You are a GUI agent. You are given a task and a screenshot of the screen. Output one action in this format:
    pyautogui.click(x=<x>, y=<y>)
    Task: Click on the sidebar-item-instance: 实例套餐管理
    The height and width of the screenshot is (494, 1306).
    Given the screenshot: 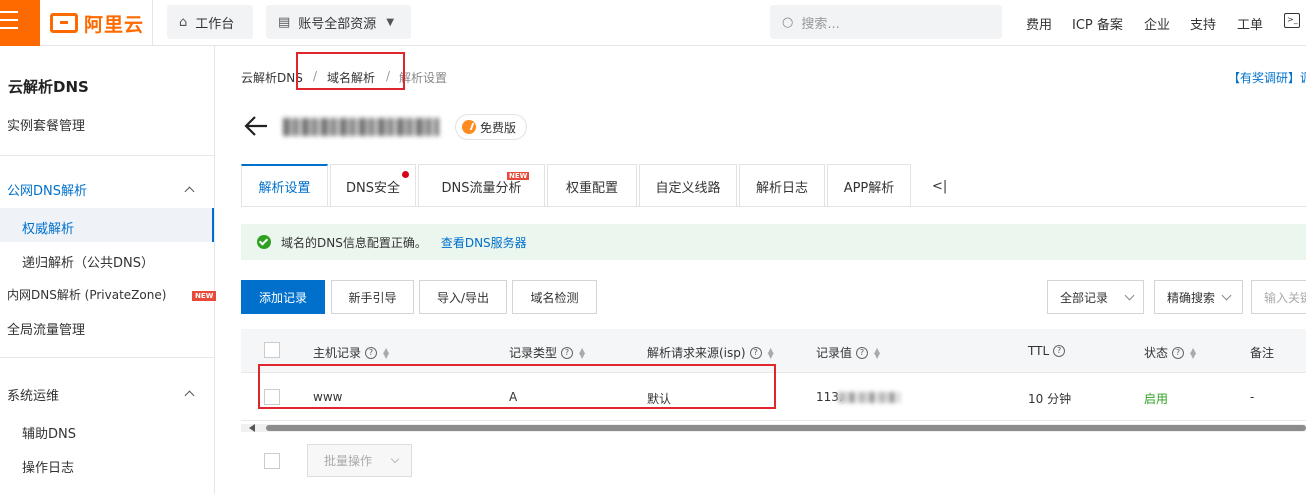 What is the action you would take?
    pyautogui.click(x=46, y=124)
    